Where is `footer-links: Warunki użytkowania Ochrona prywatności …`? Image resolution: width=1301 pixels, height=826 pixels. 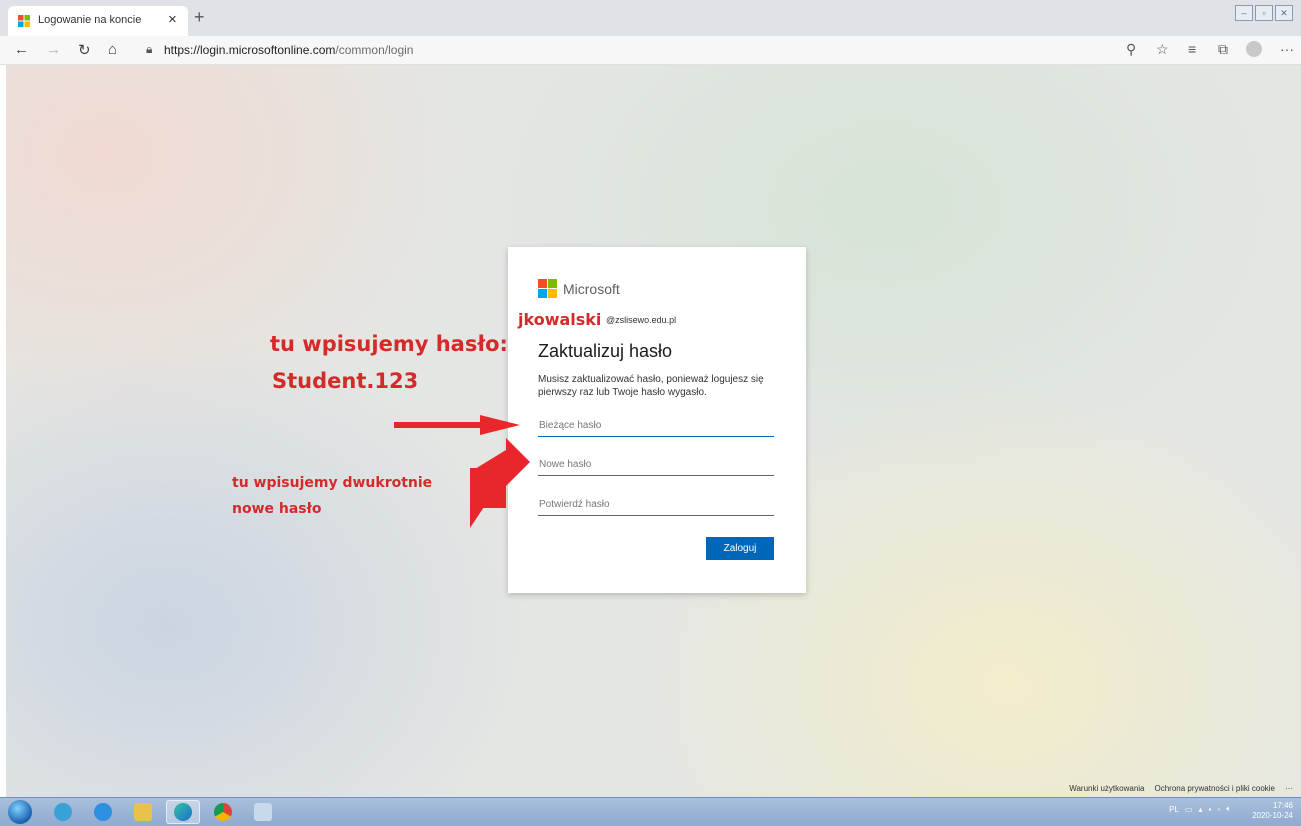 footer-links: Warunki użytkowania Ochrona prywatności … is located at coordinates (1181, 788).